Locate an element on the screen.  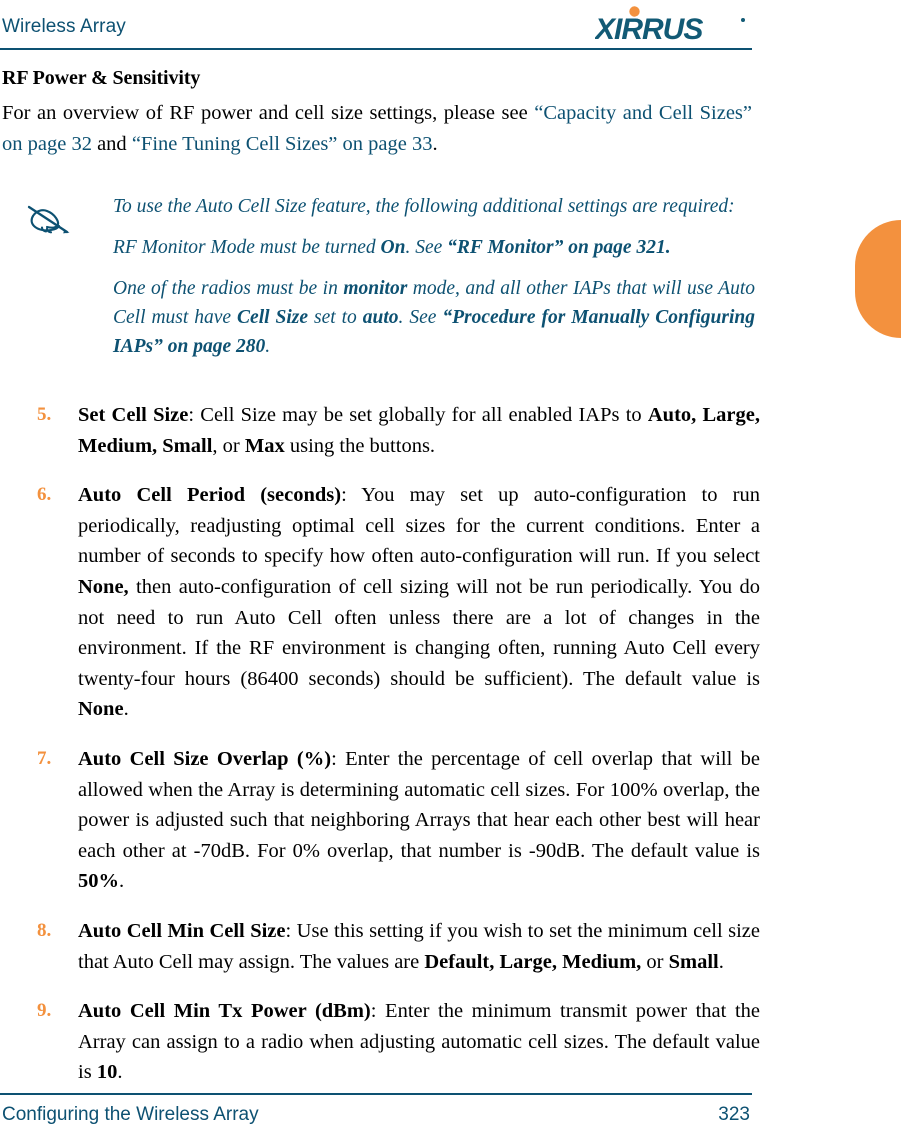
note-p2-text-1: RF Monitor Mode must be turned is located at coordinates (247, 247).